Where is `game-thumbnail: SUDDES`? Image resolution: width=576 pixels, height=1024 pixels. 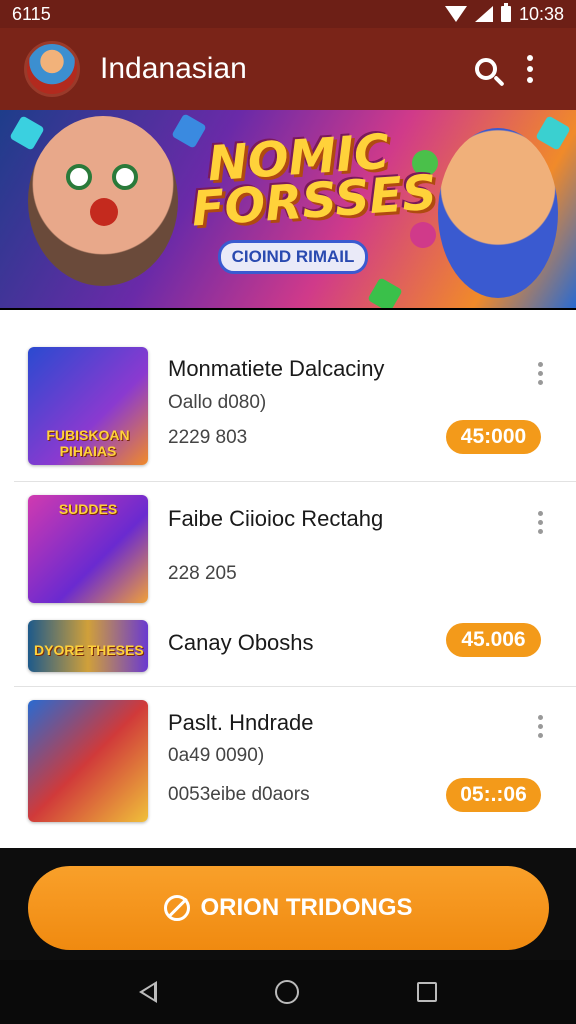 game-thumbnail: SUDDES is located at coordinates (88, 549).